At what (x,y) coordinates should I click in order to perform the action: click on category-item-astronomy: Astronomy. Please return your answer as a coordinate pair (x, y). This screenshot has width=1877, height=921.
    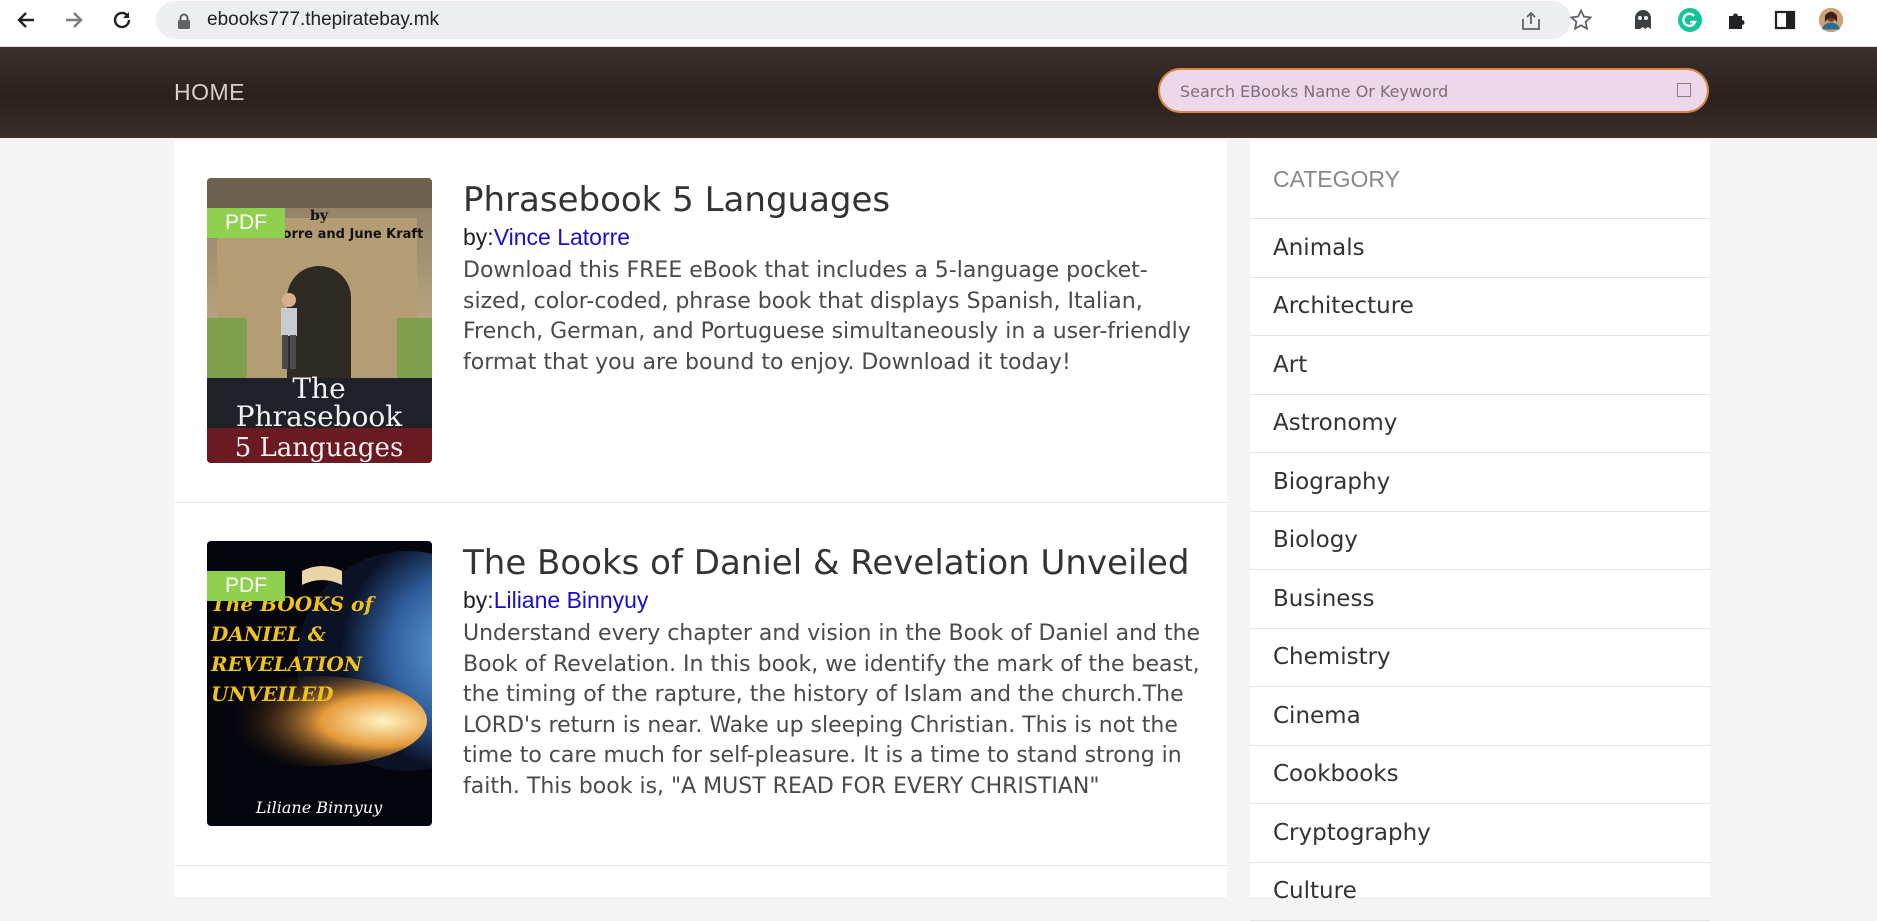
    Looking at the image, I should click on (1480, 424).